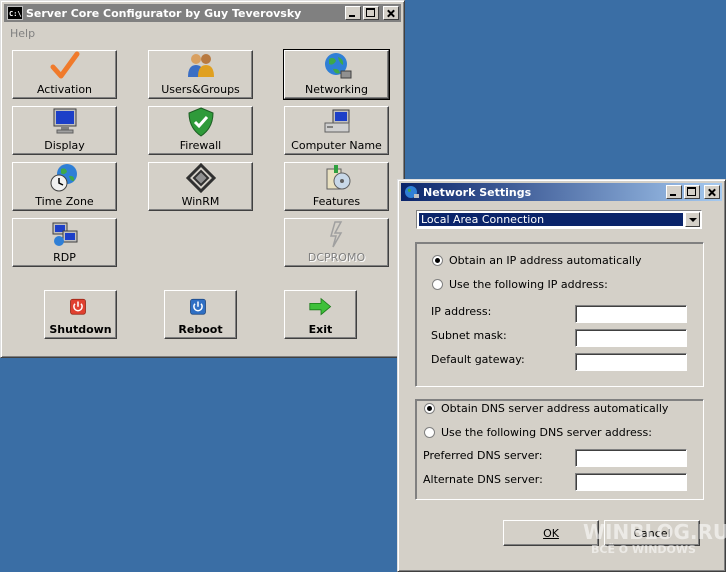 The height and width of the screenshot is (572, 726). Describe the element at coordinates (692, 219) in the screenshot. I see `chevron-down-icon` at that location.